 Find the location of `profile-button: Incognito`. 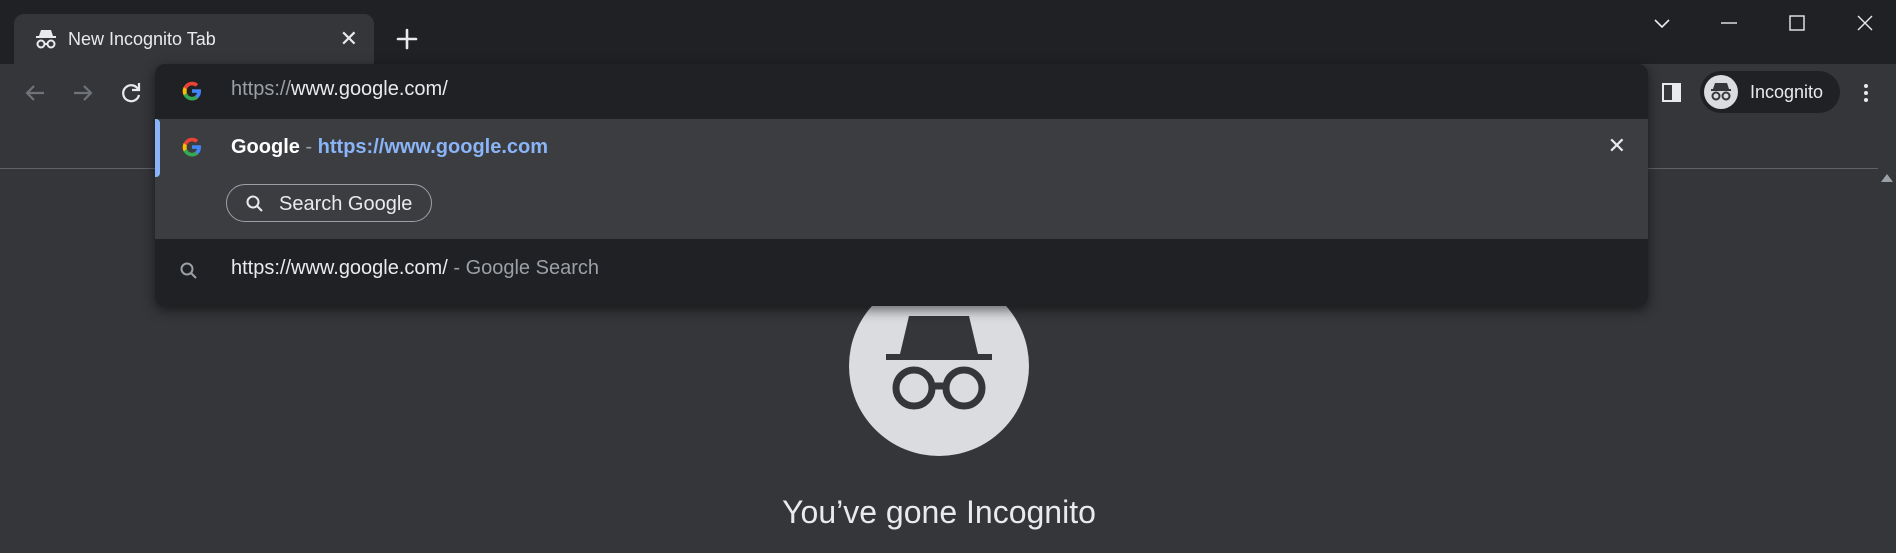

profile-button: Incognito is located at coordinates (1770, 92).